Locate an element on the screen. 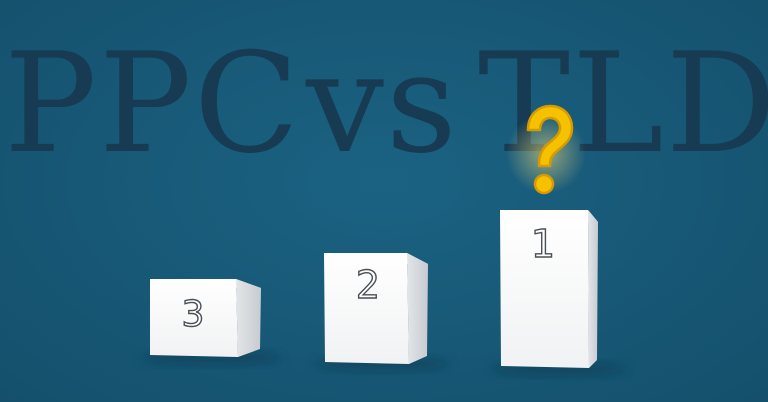 The height and width of the screenshot is (402, 768). podium-third-place: 3 is located at coordinates (205, 318).